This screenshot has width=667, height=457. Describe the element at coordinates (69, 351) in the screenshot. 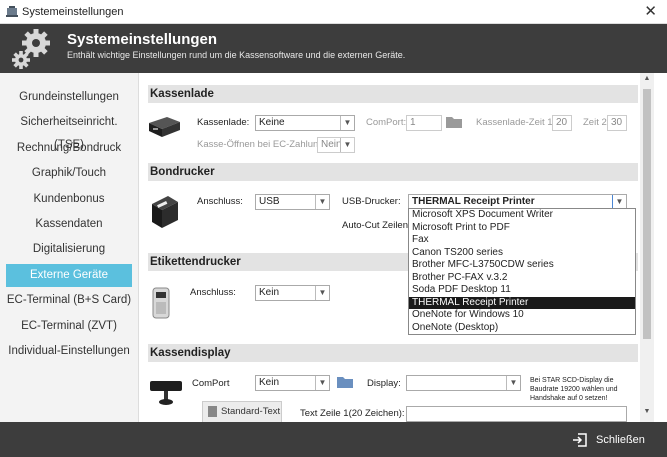

I see `sidebar-item-individual: Individual-Einstellungen` at that location.